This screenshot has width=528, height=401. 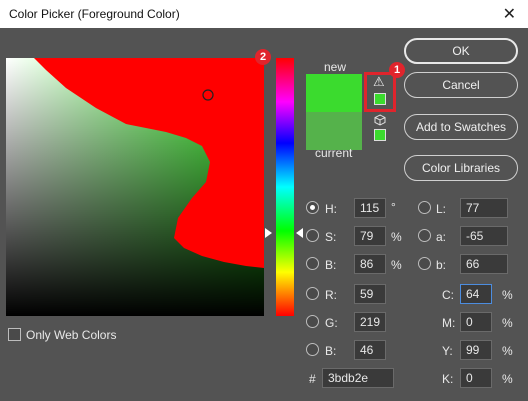 What do you see at coordinates (424, 207) in the screenshot?
I see `lightness-radio` at bounding box center [424, 207].